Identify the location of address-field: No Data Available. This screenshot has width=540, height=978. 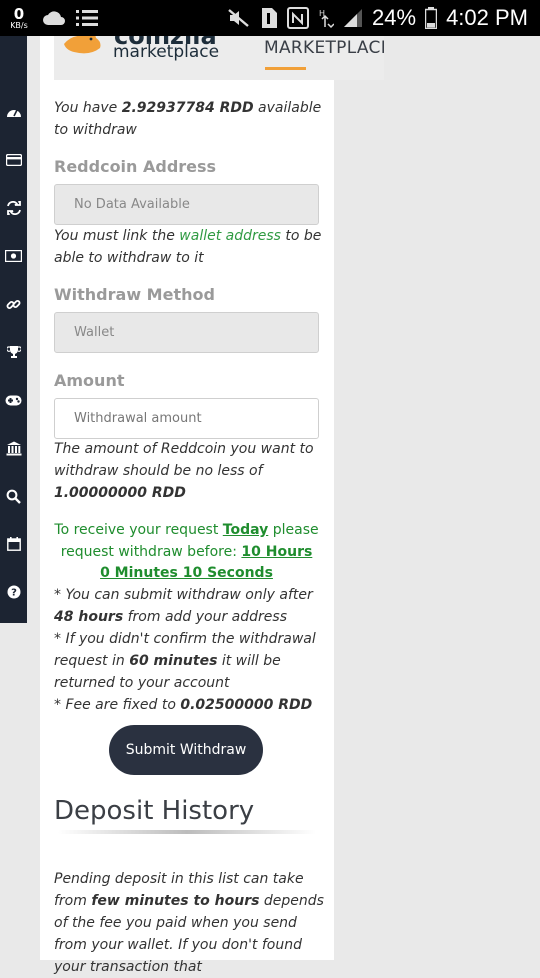
(186, 204).